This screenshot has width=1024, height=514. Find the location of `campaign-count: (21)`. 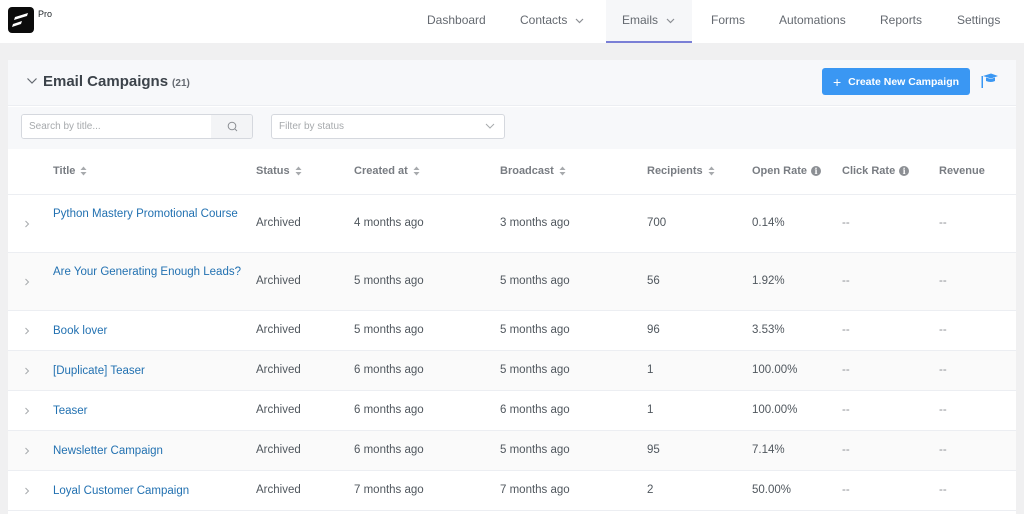

campaign-count: (21) is located at coordinates (181, 83).